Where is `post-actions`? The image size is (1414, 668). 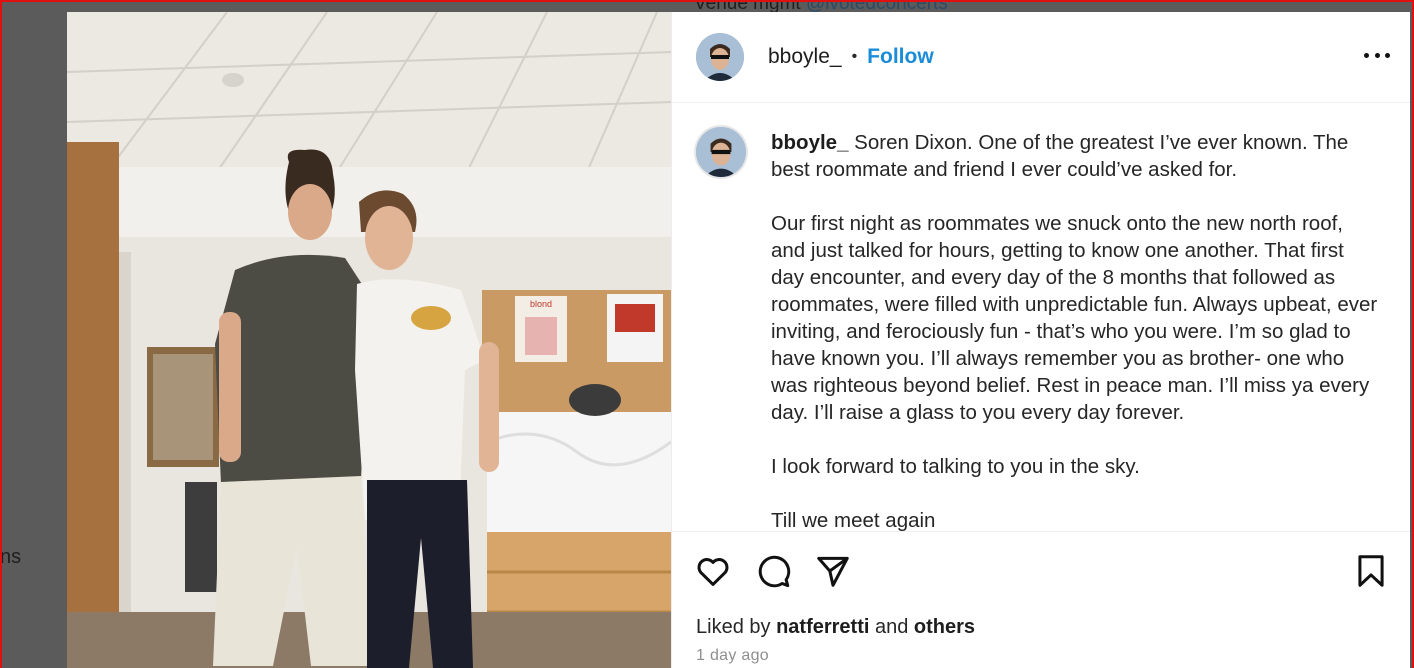 post-actions is located at coordinates (1041, 572).